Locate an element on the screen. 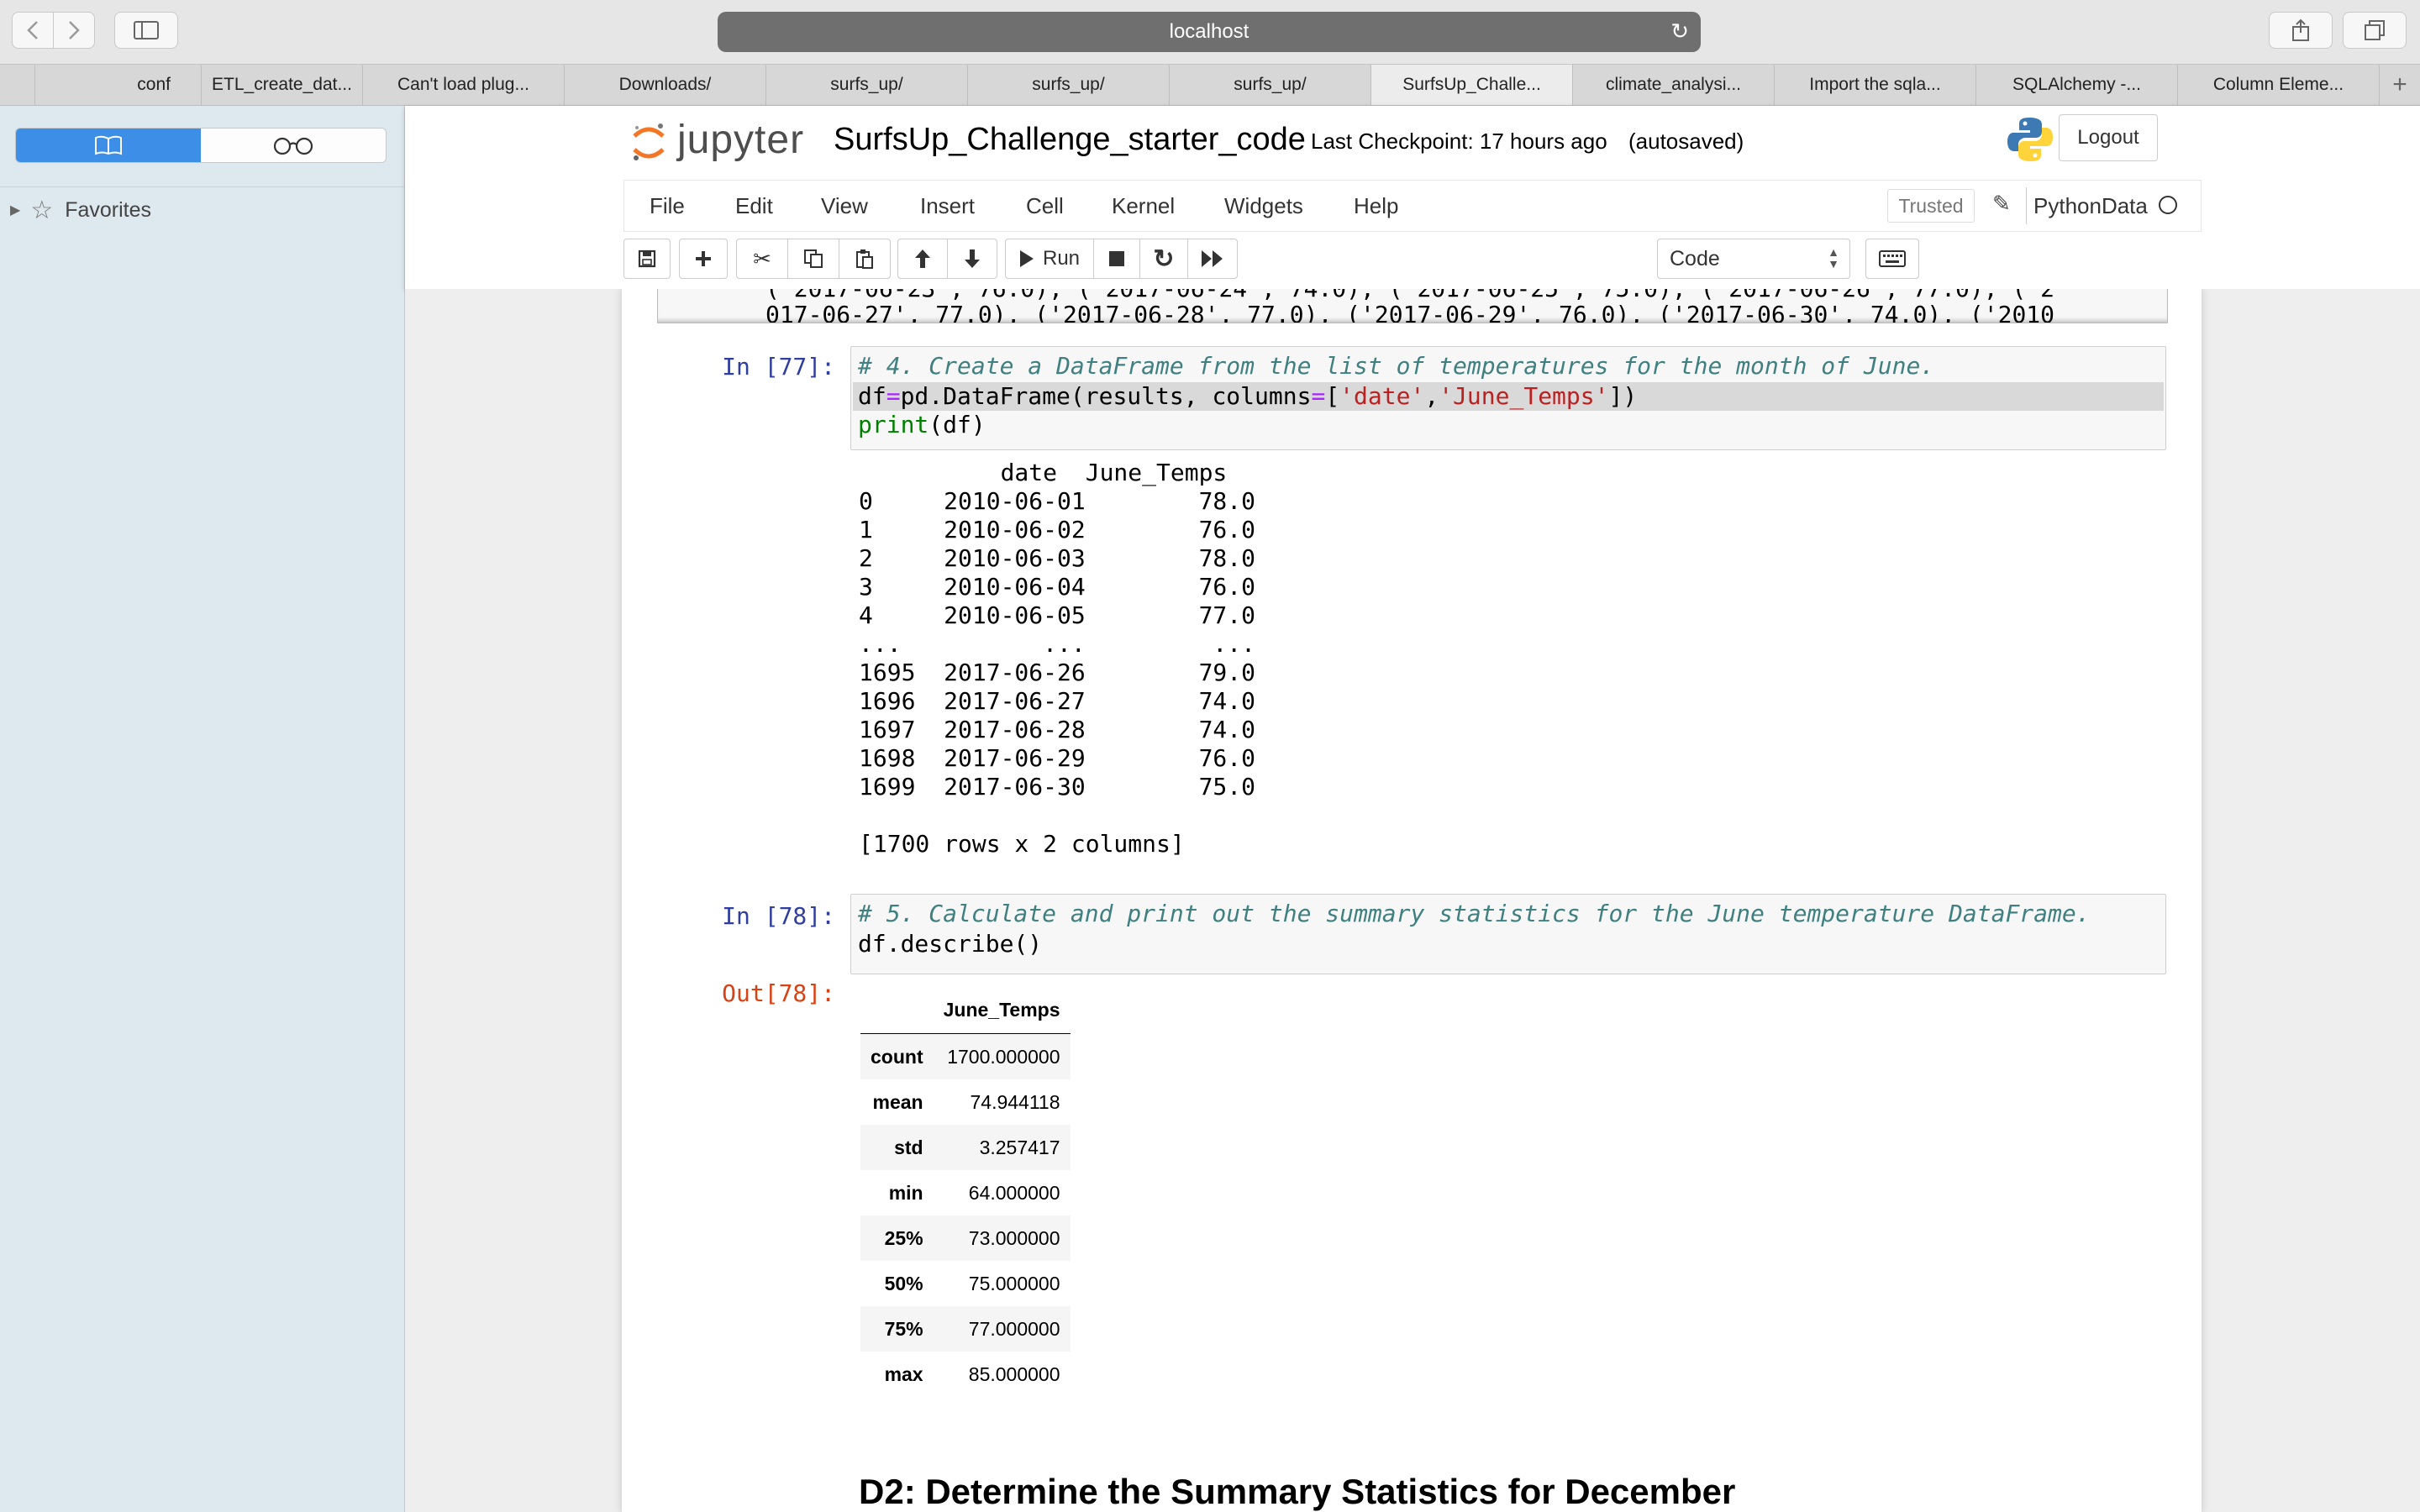 The image size is (2420, 1512). sidebar-segmented-control is located at coordinates (201, 145).